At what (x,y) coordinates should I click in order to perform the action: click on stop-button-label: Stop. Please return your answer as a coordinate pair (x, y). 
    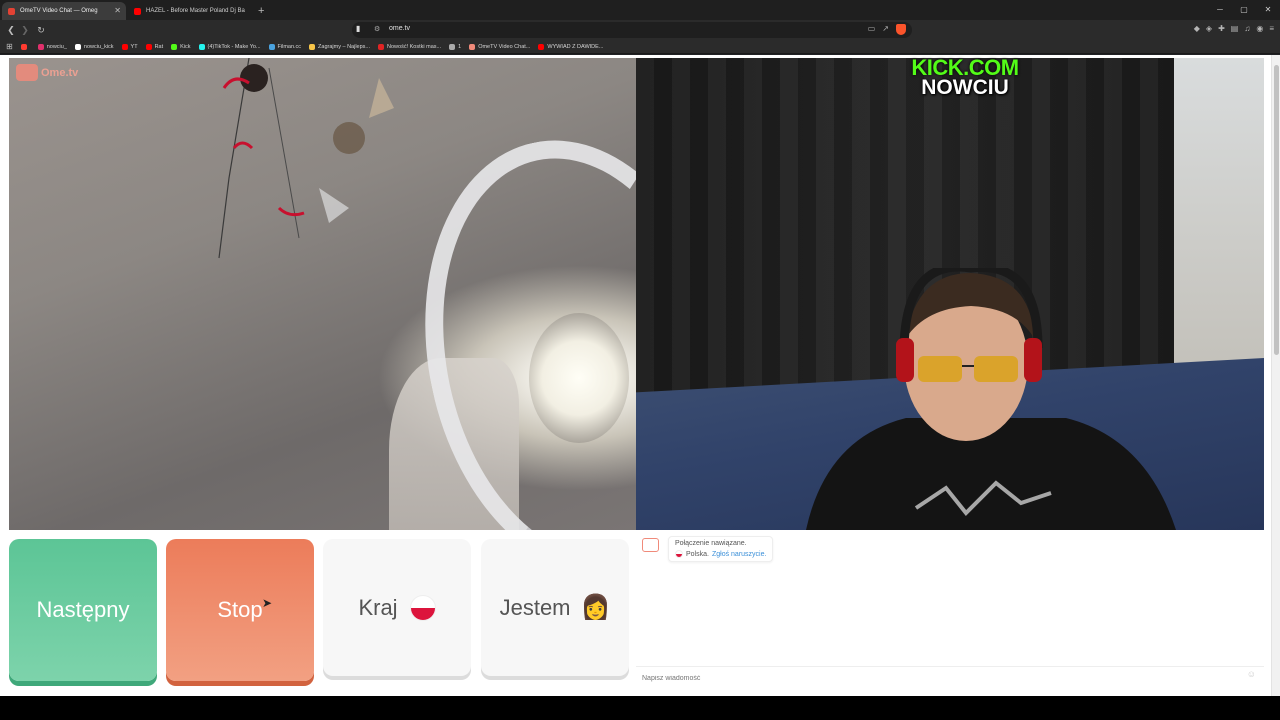
    Looking at the image, I should click on (240, 609).